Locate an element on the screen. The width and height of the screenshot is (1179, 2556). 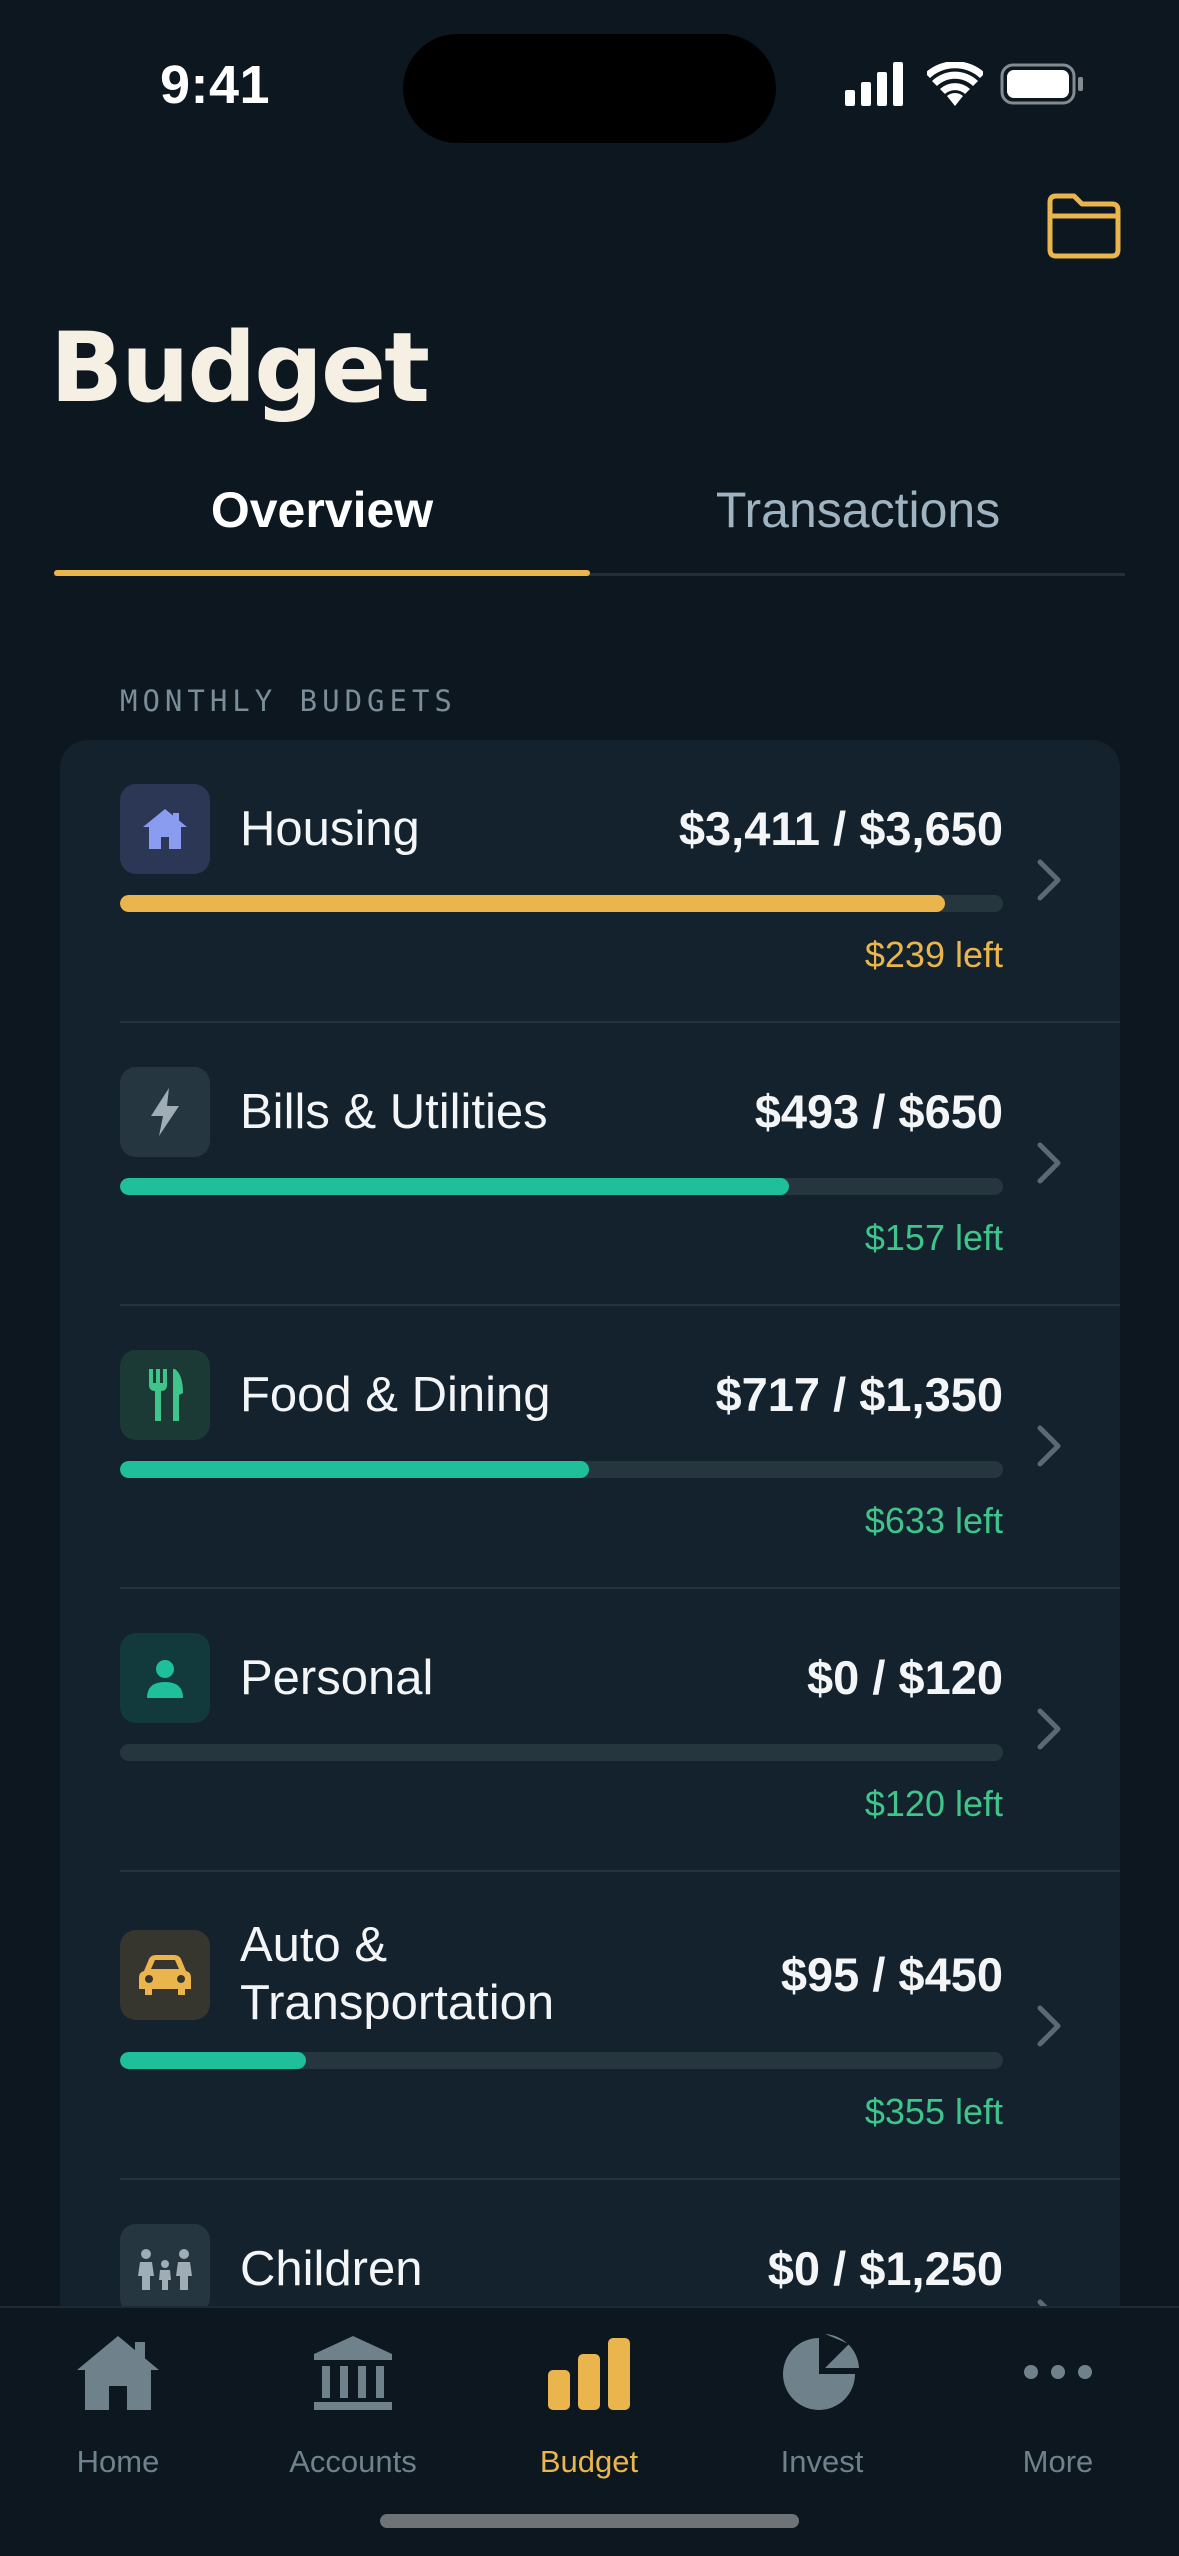
tabbar-item-budget: Budget is located at coordinates (589, 2405).